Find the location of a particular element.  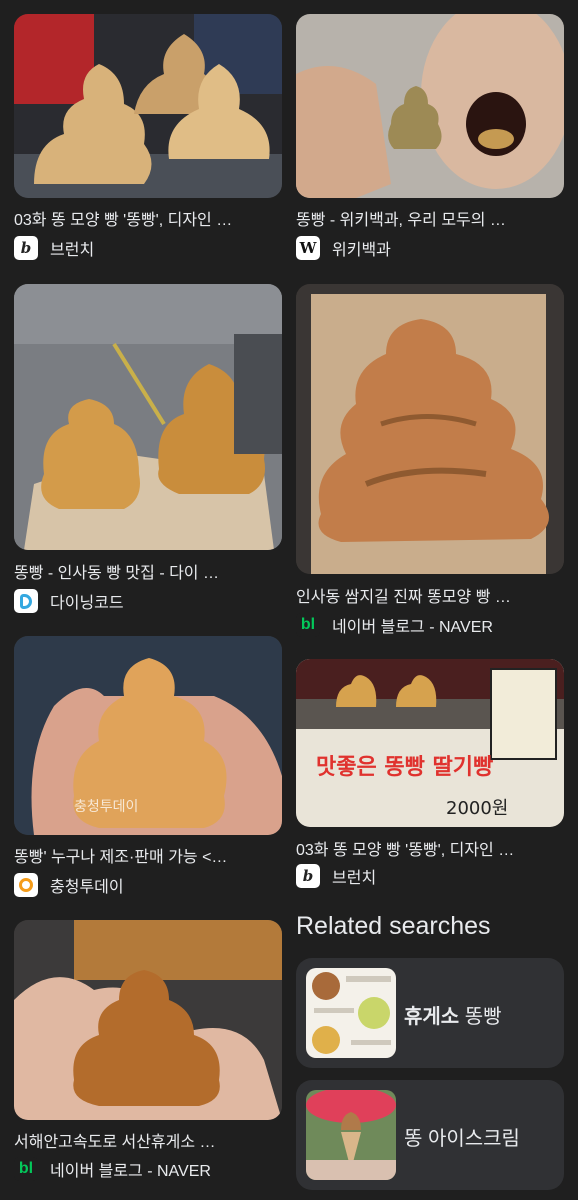

shop-sign-text: 맛좋은 똥빵 딸기빵 is located at coordinates (404, 767).